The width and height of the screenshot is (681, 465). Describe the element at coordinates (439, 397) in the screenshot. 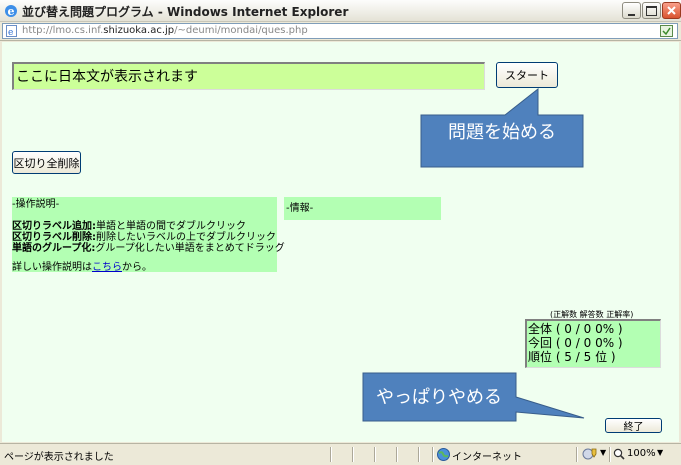

I see `quit-callout-label: やっぱりやめる` at that location.